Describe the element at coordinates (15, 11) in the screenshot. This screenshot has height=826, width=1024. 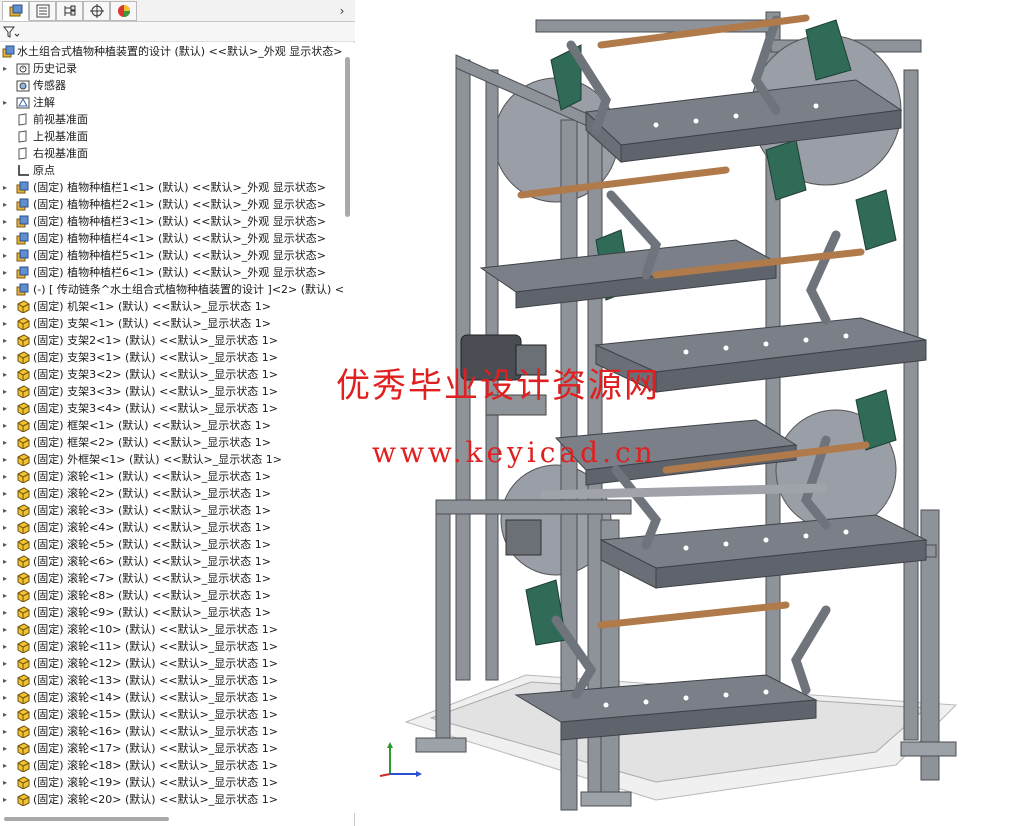
I see `feature-manager-tab` at that location.